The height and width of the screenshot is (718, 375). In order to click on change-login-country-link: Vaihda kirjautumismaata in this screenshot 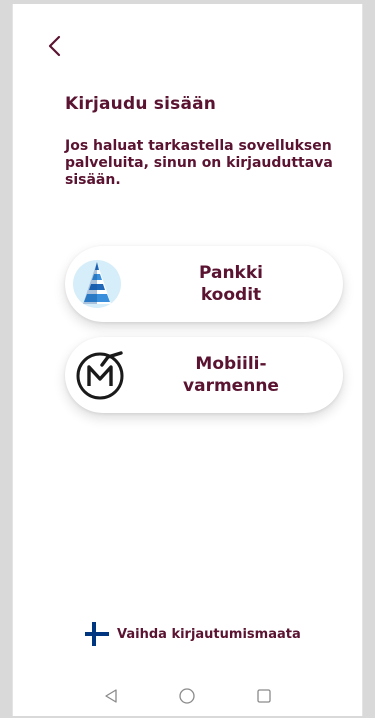, I will do `click(193, 634)`.